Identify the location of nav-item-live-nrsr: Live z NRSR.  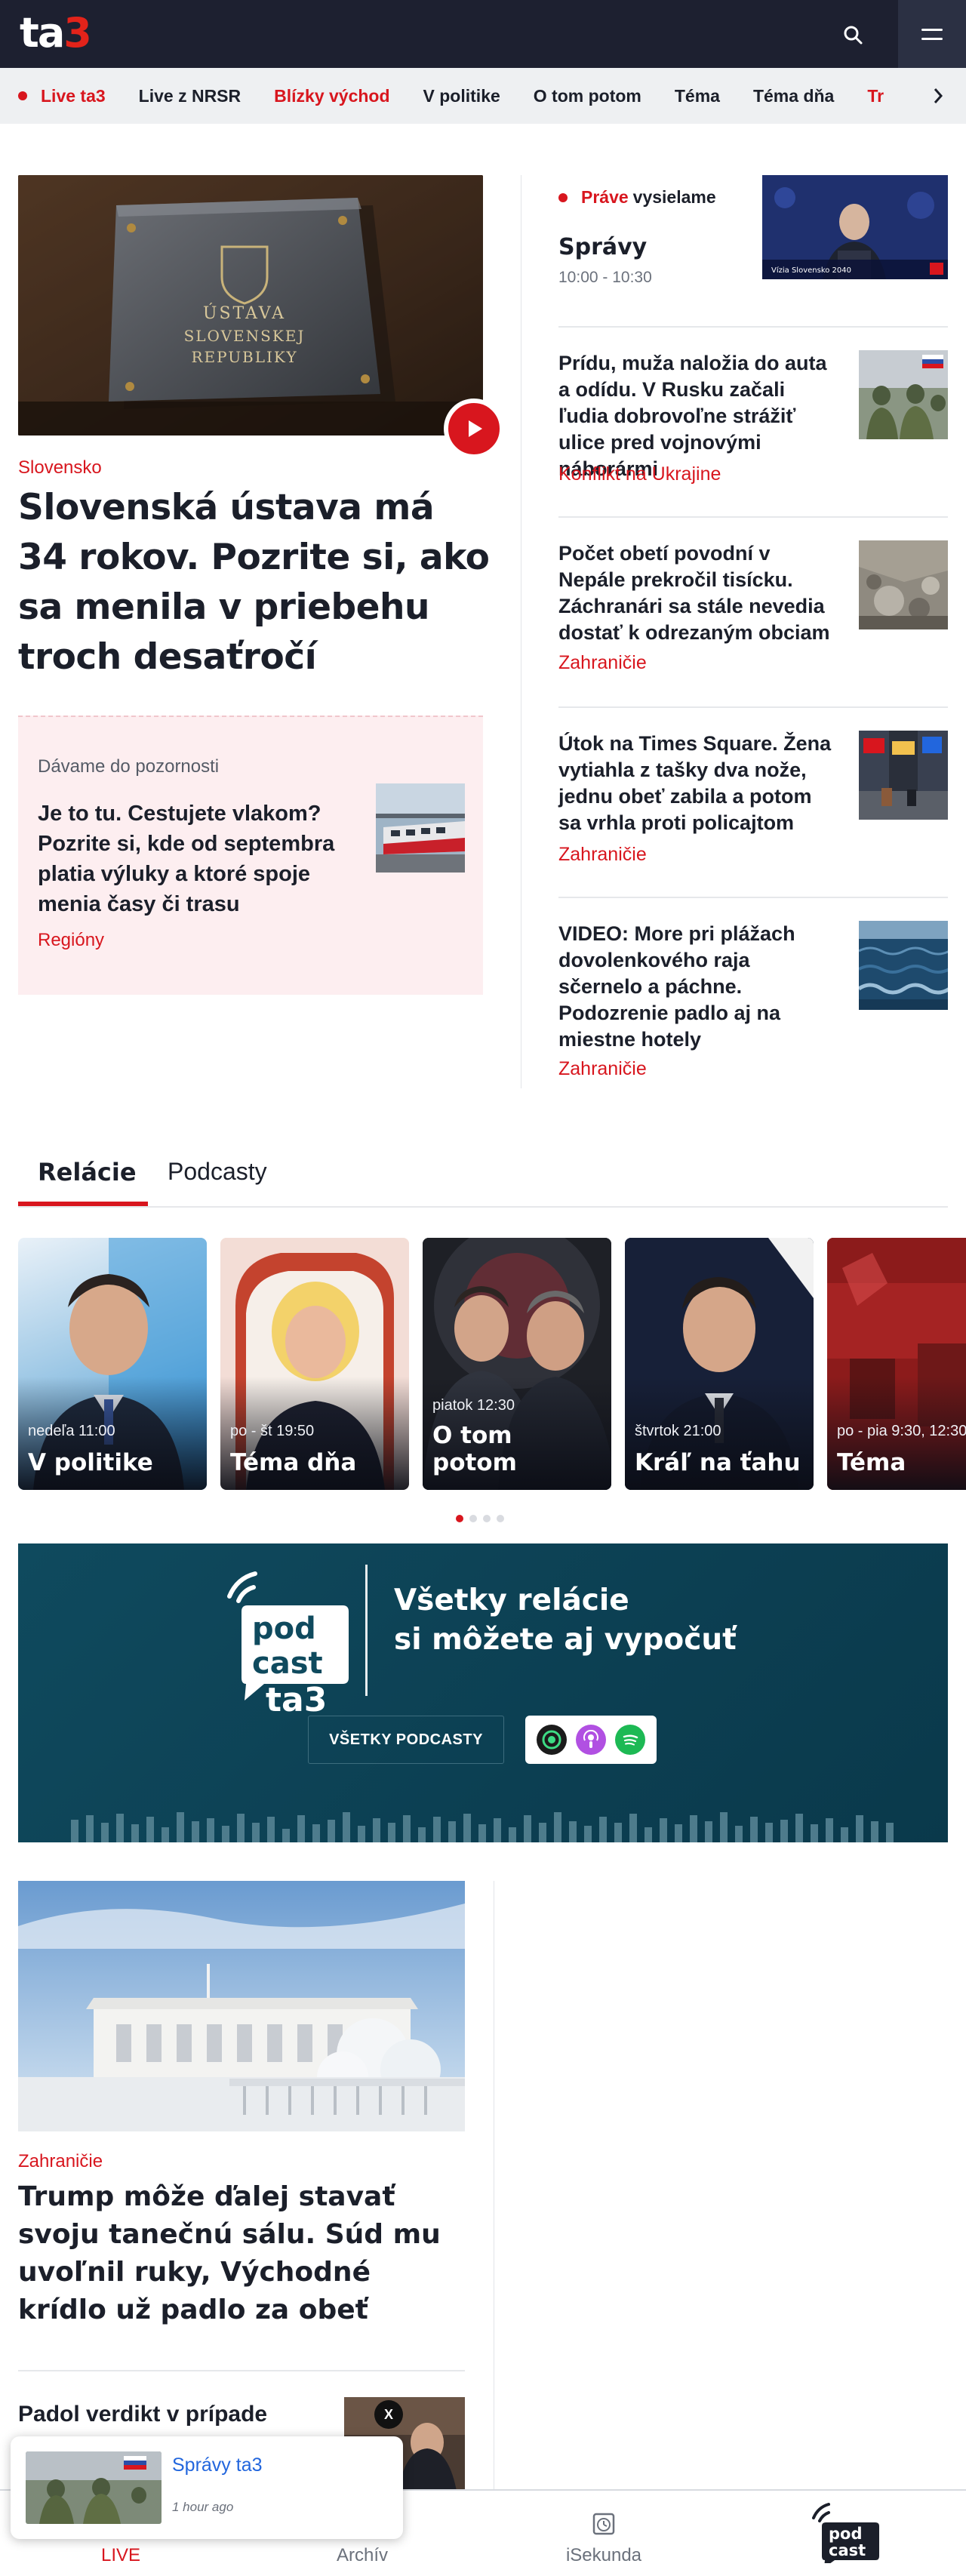
(189, 96).